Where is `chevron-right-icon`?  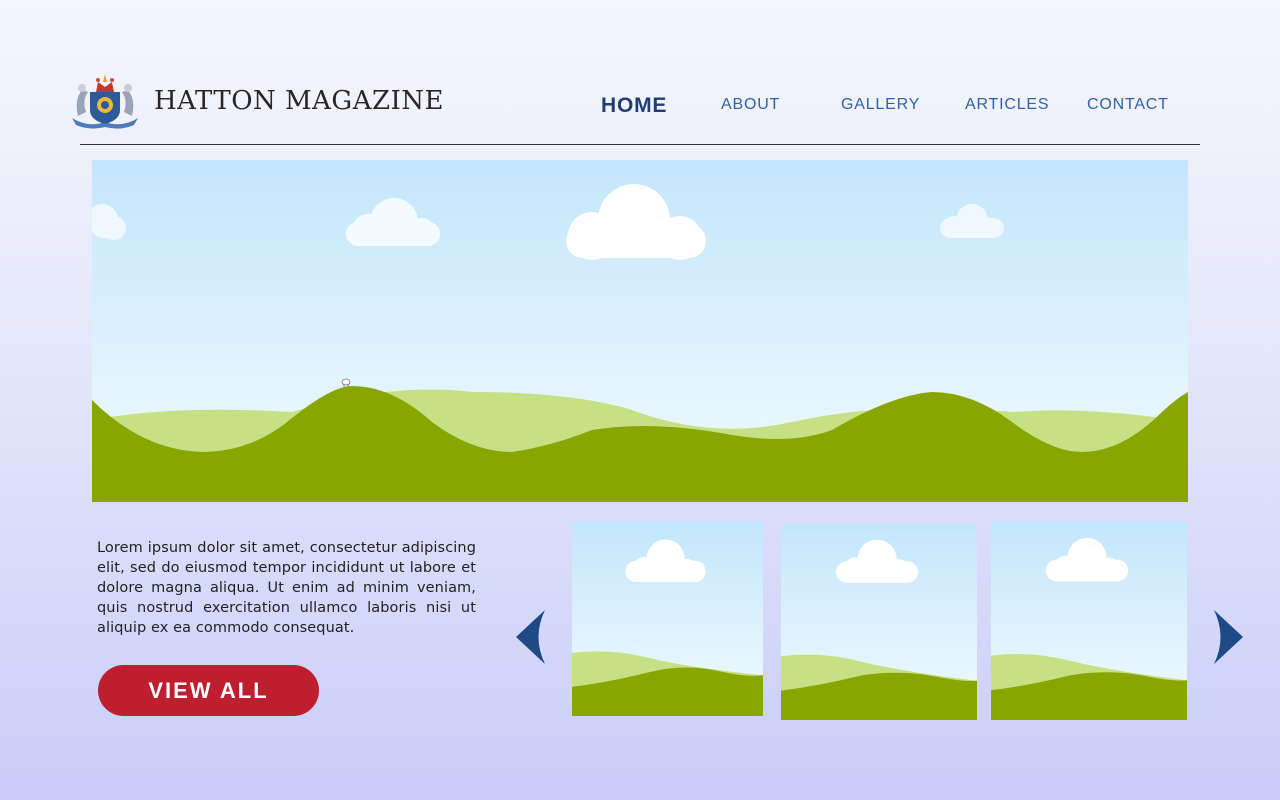
chevron-right-icon is located at coordinates (1228, 637).